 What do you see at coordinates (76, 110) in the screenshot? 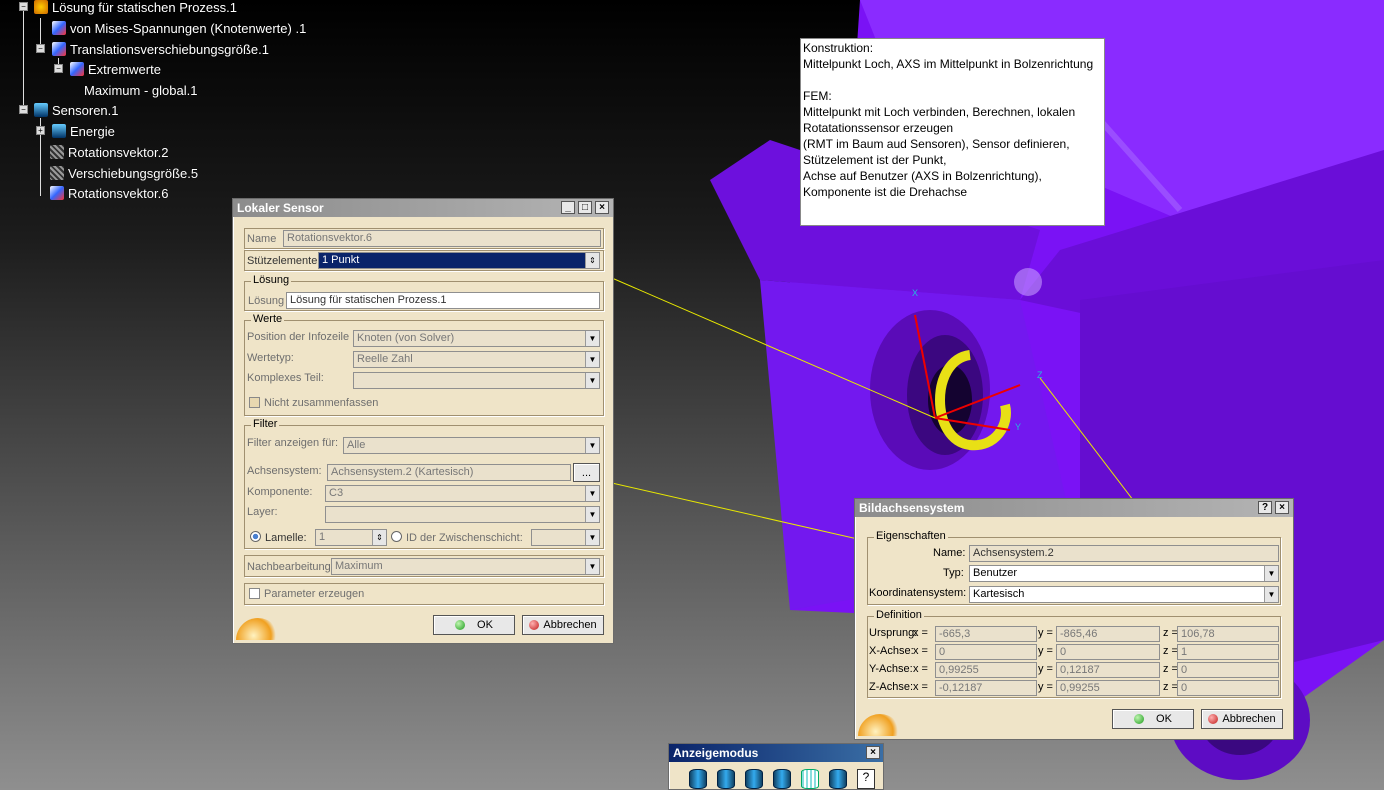
I see `tree-item-sensors: Sensoren.1` at bounding box center [76, 110].